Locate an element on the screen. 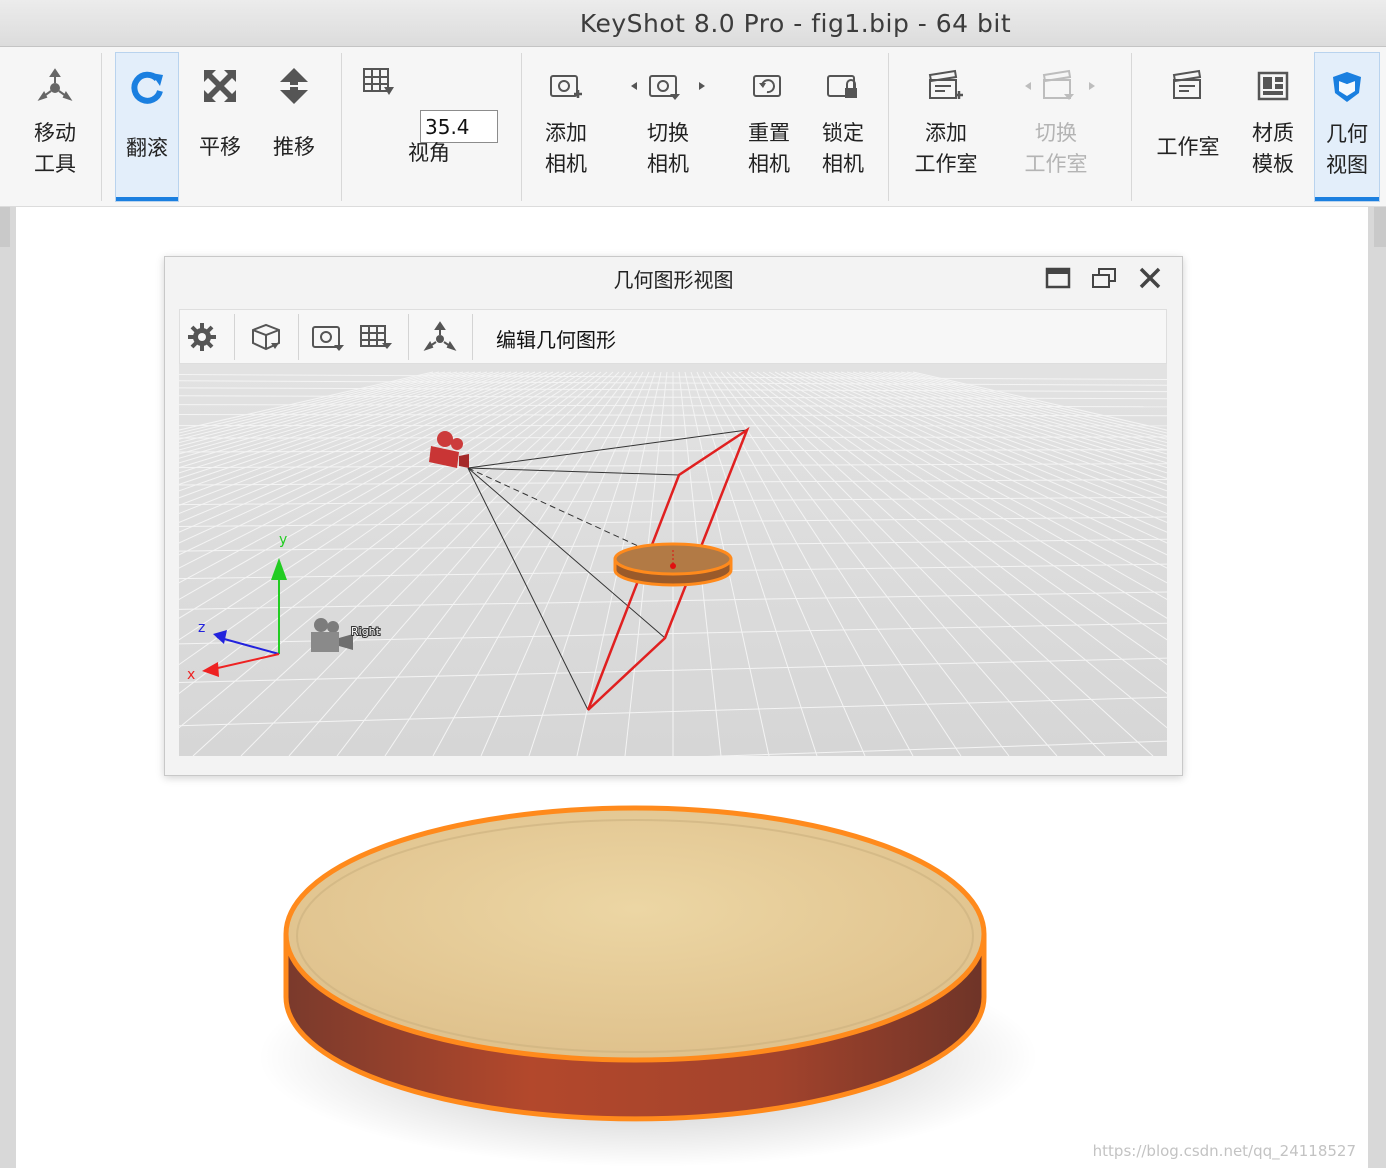 Image resolution: width=1386 pixels, height=1168 pixels. axis-z-label: z is located at coordinates (201, 628).